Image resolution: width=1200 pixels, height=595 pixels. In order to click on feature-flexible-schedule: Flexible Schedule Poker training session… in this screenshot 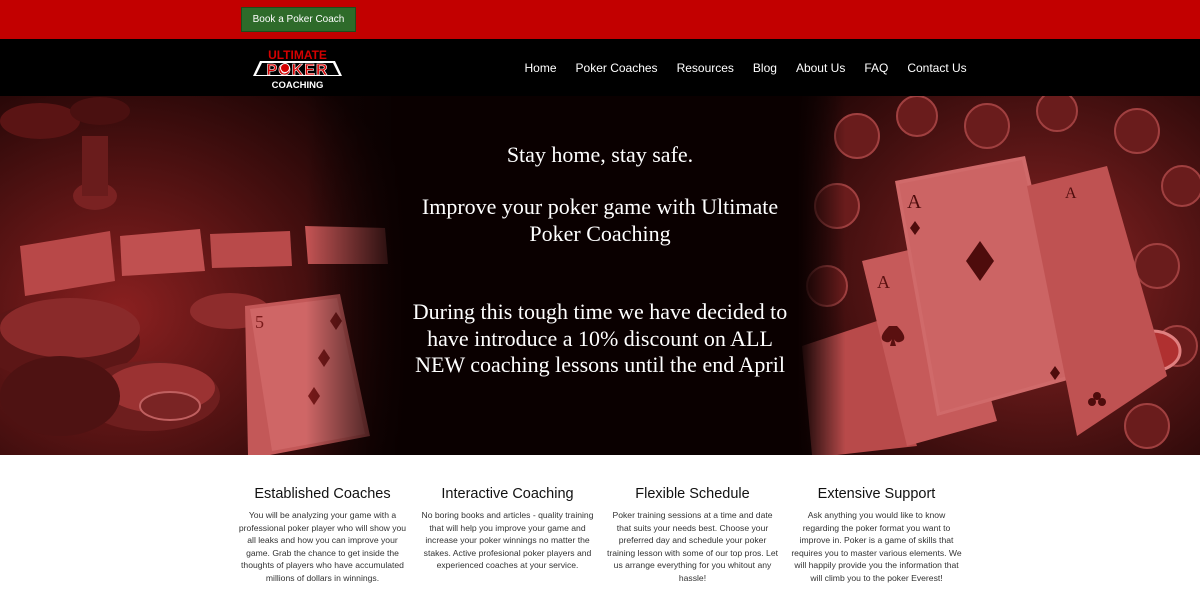, I will do `click(692, 535)`.